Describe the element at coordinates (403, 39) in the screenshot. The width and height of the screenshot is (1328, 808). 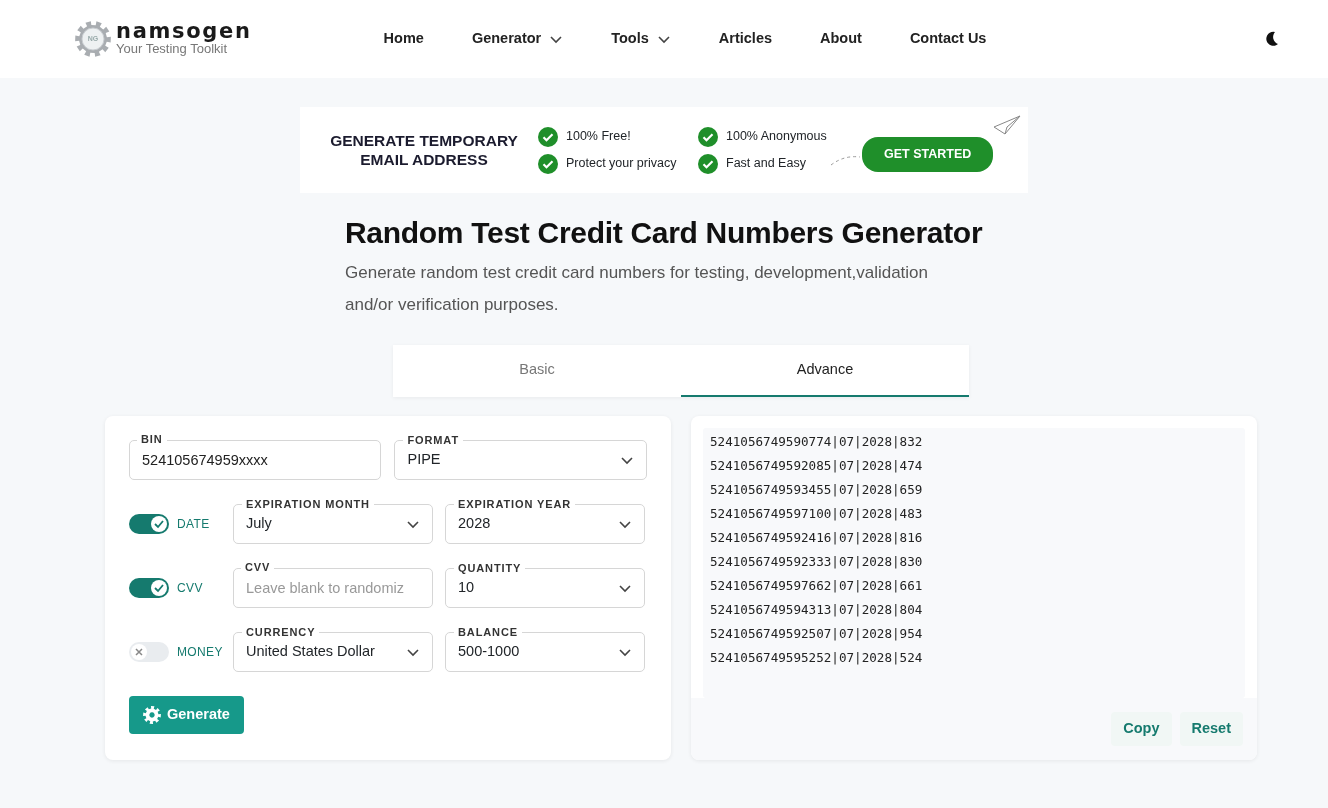
I see `nav-link: Home` at that location.